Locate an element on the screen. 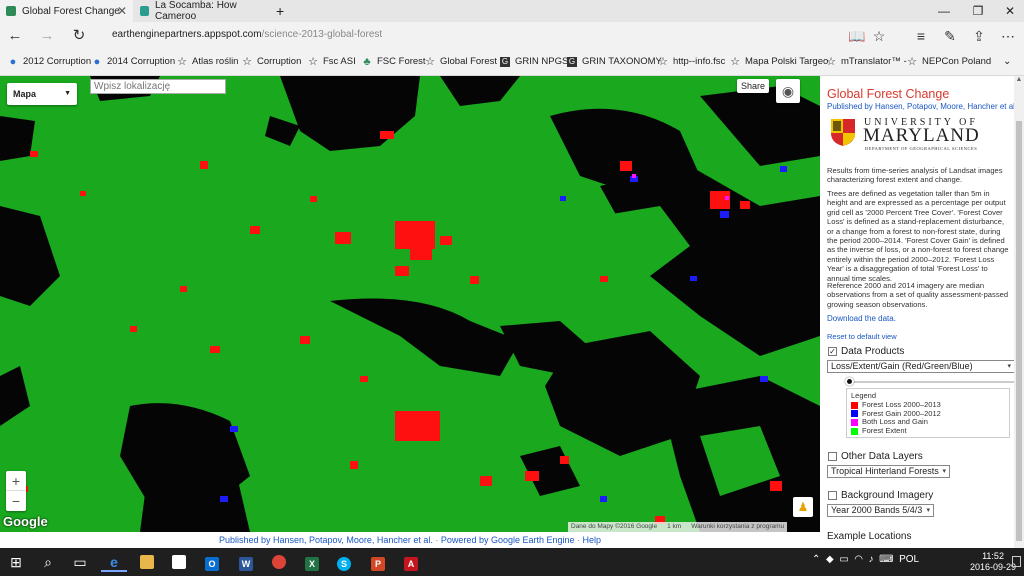 The width and height of the screenshot is (1024, 576). slider-handle is located at coordinates (849, 381).